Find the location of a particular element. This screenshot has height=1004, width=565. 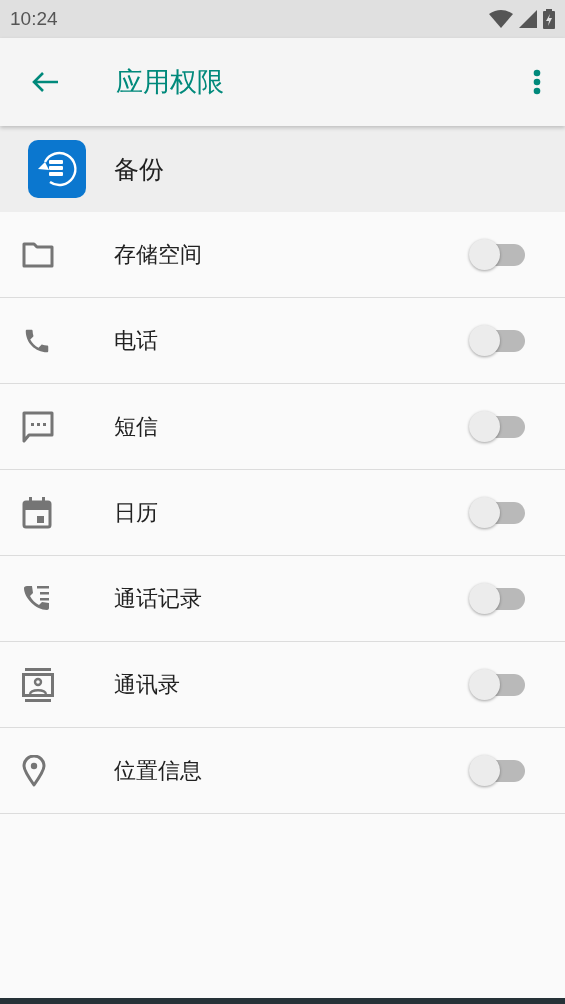

permission-label: 存储空间 is located at coordinates (158, 254).